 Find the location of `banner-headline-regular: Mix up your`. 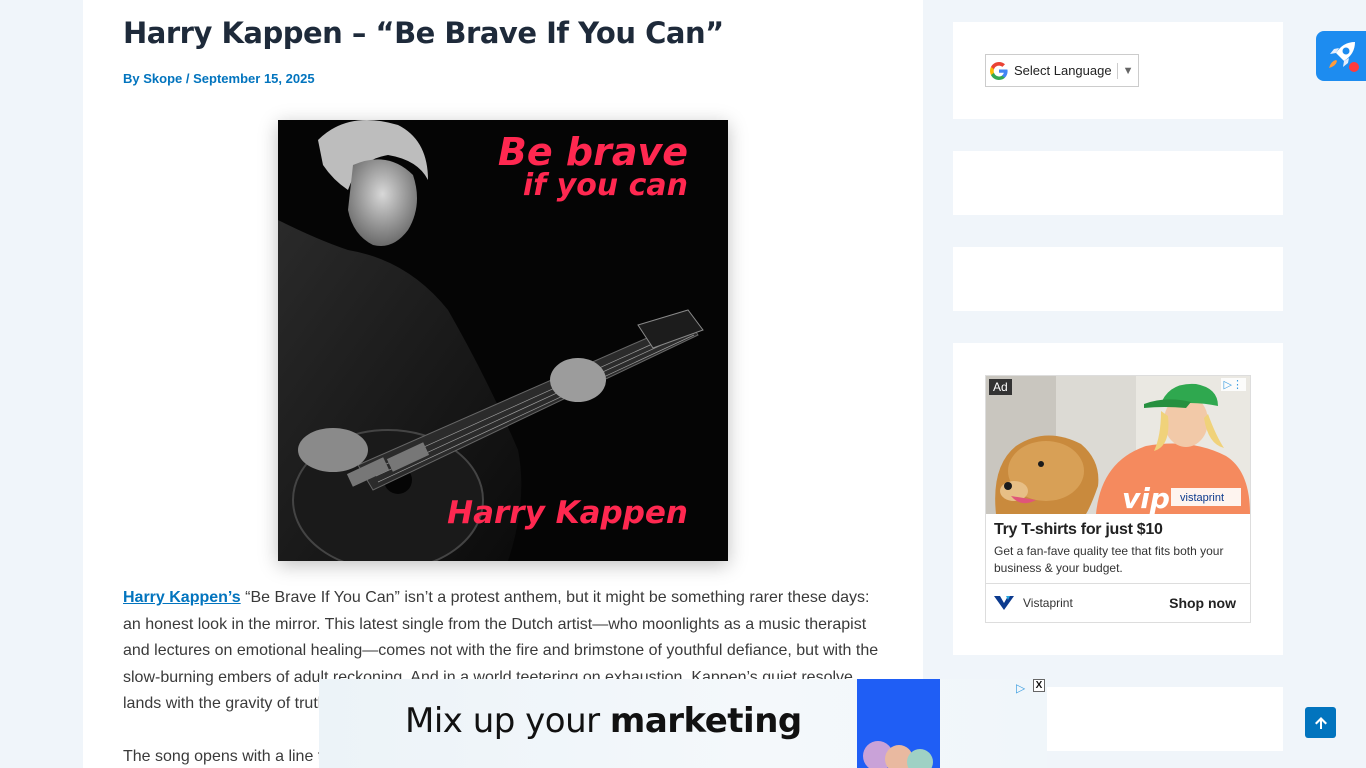

banner-headline-regular: Mix up your is located at coordinates (507, 721).